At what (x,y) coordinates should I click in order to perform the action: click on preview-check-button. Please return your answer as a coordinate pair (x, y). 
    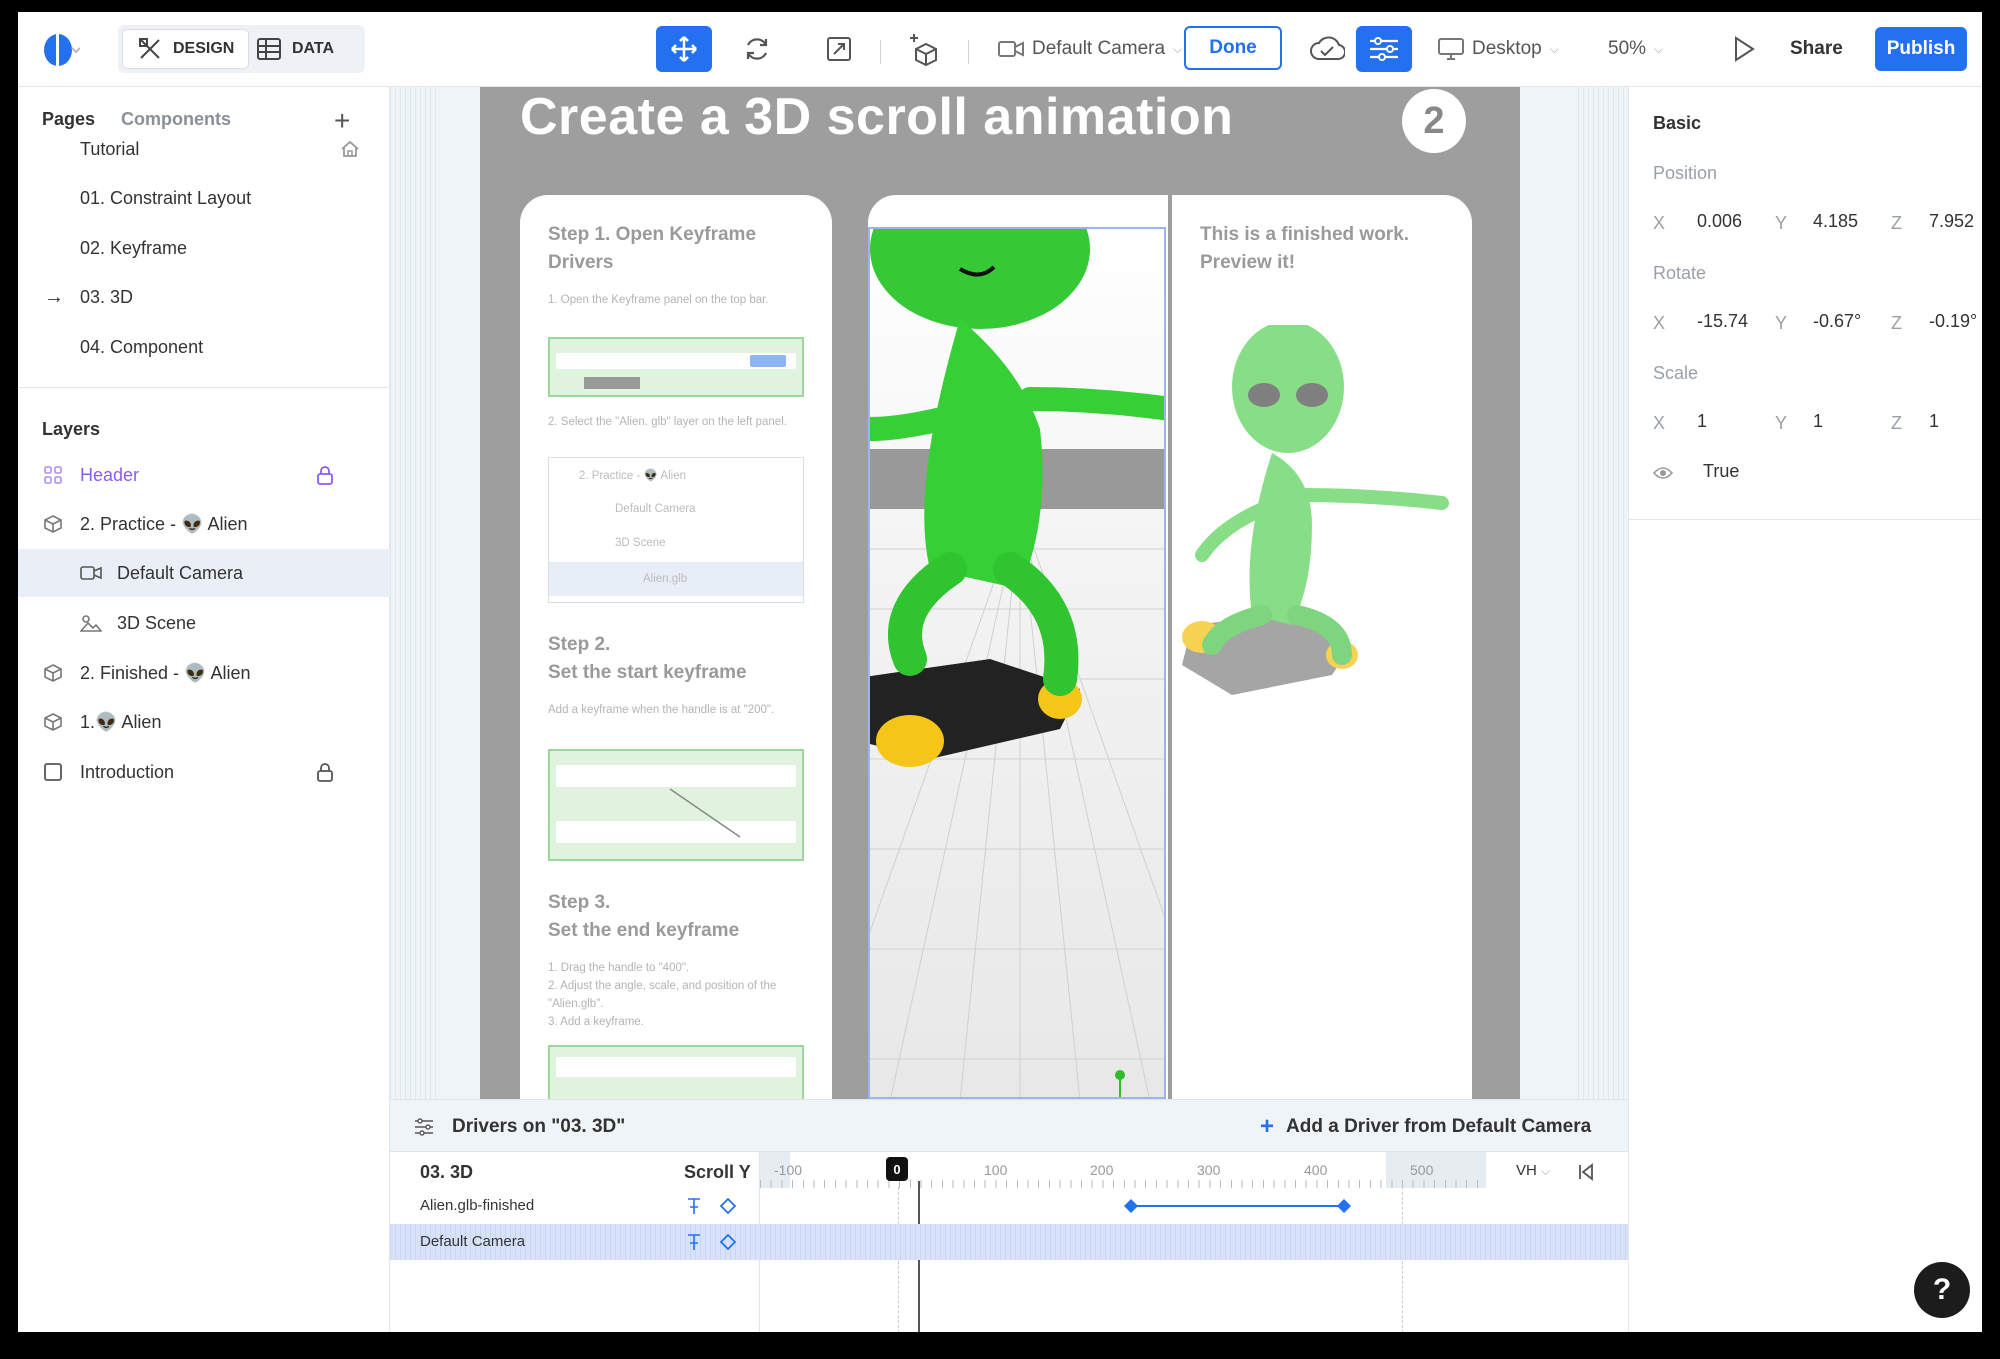
    Looking at the image, I should click on (1327, 49).